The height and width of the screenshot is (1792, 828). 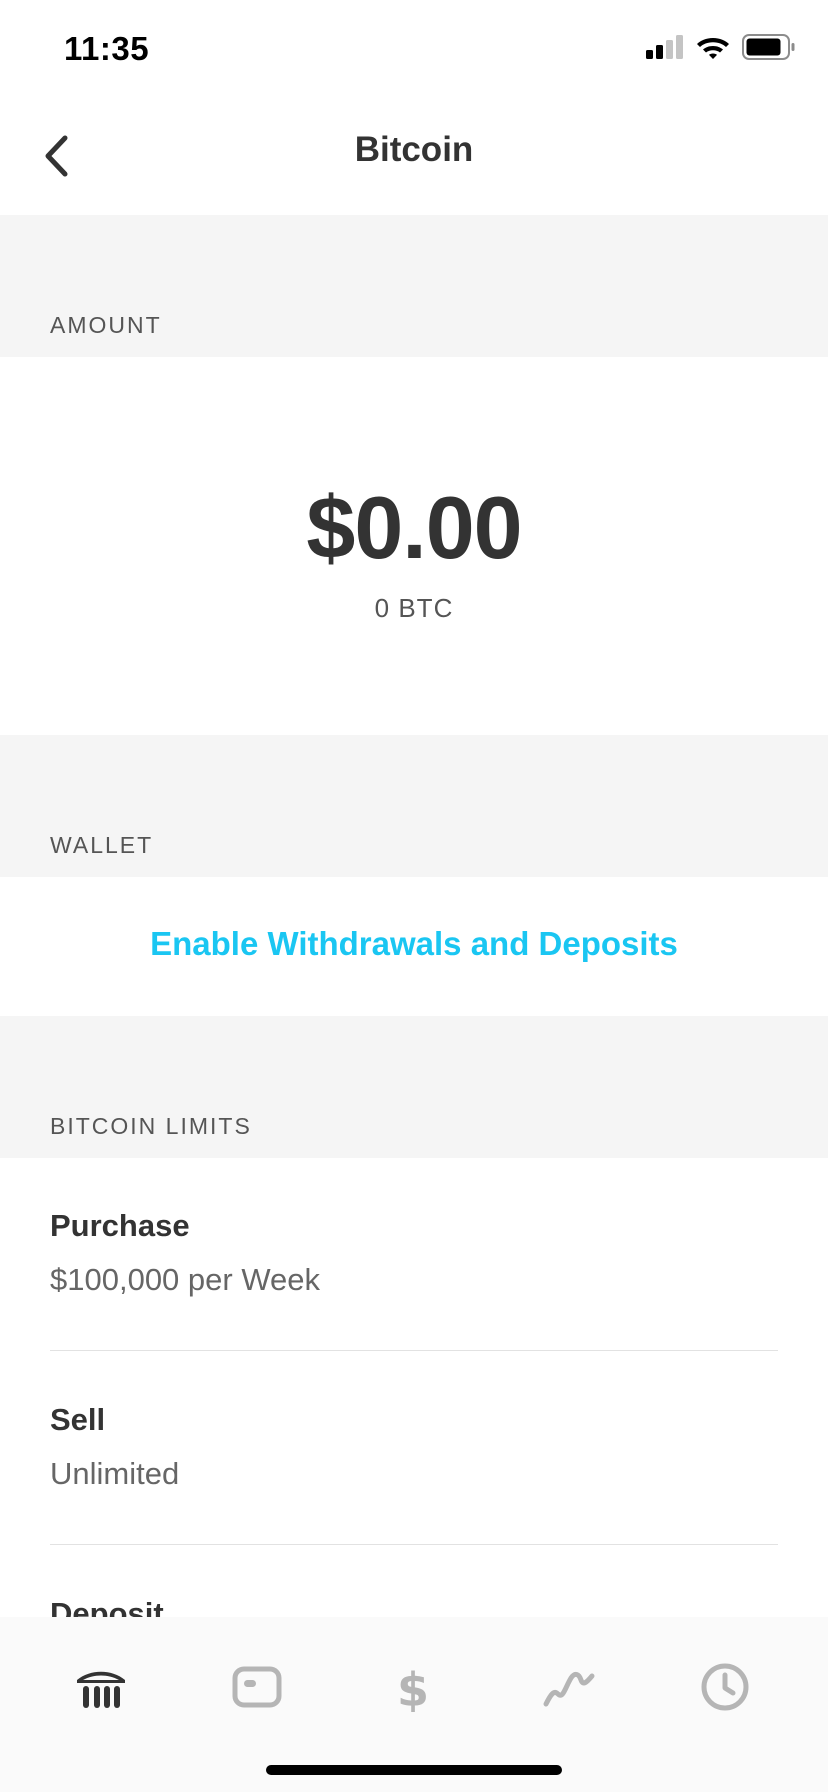 What do you see at coordinates (414, 1582) in the screenshot?
I see `limit-row-deposit: Deposit` at bounding box center [414, 1582].